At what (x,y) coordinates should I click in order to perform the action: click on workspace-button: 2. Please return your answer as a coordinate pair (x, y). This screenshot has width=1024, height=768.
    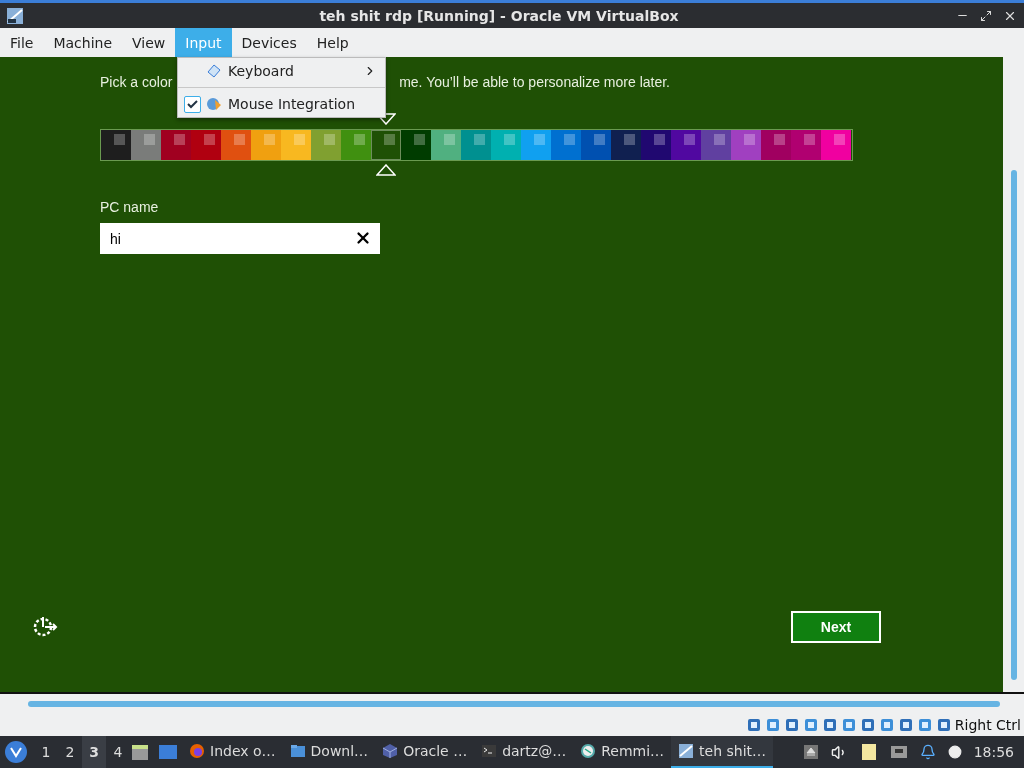
    Looking at the image, I should click on (70, 752).